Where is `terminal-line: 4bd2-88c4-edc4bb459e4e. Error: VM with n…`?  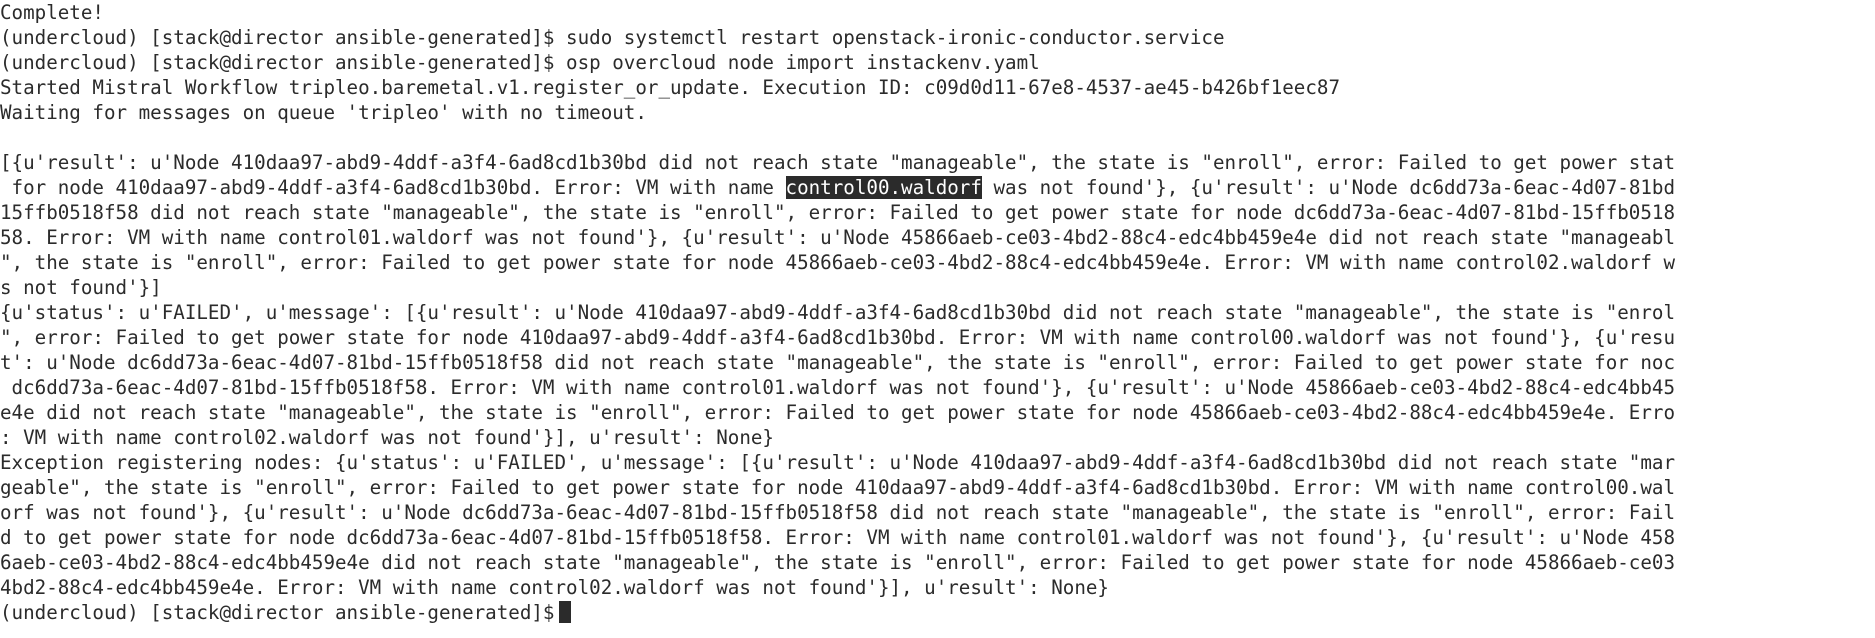
terminal-line: 4bd2-88c4-edc4bb459e4e. Error: VM with n… is located at coordinates (554, 587).